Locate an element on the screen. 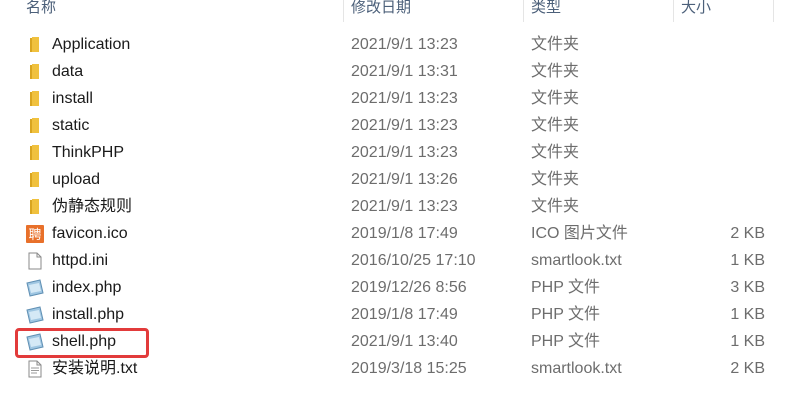 The width and height of the screenshot is (806, 406). column-header-bar: 名称 修改日期 类型 大小 is located at coordinates (403, 11).